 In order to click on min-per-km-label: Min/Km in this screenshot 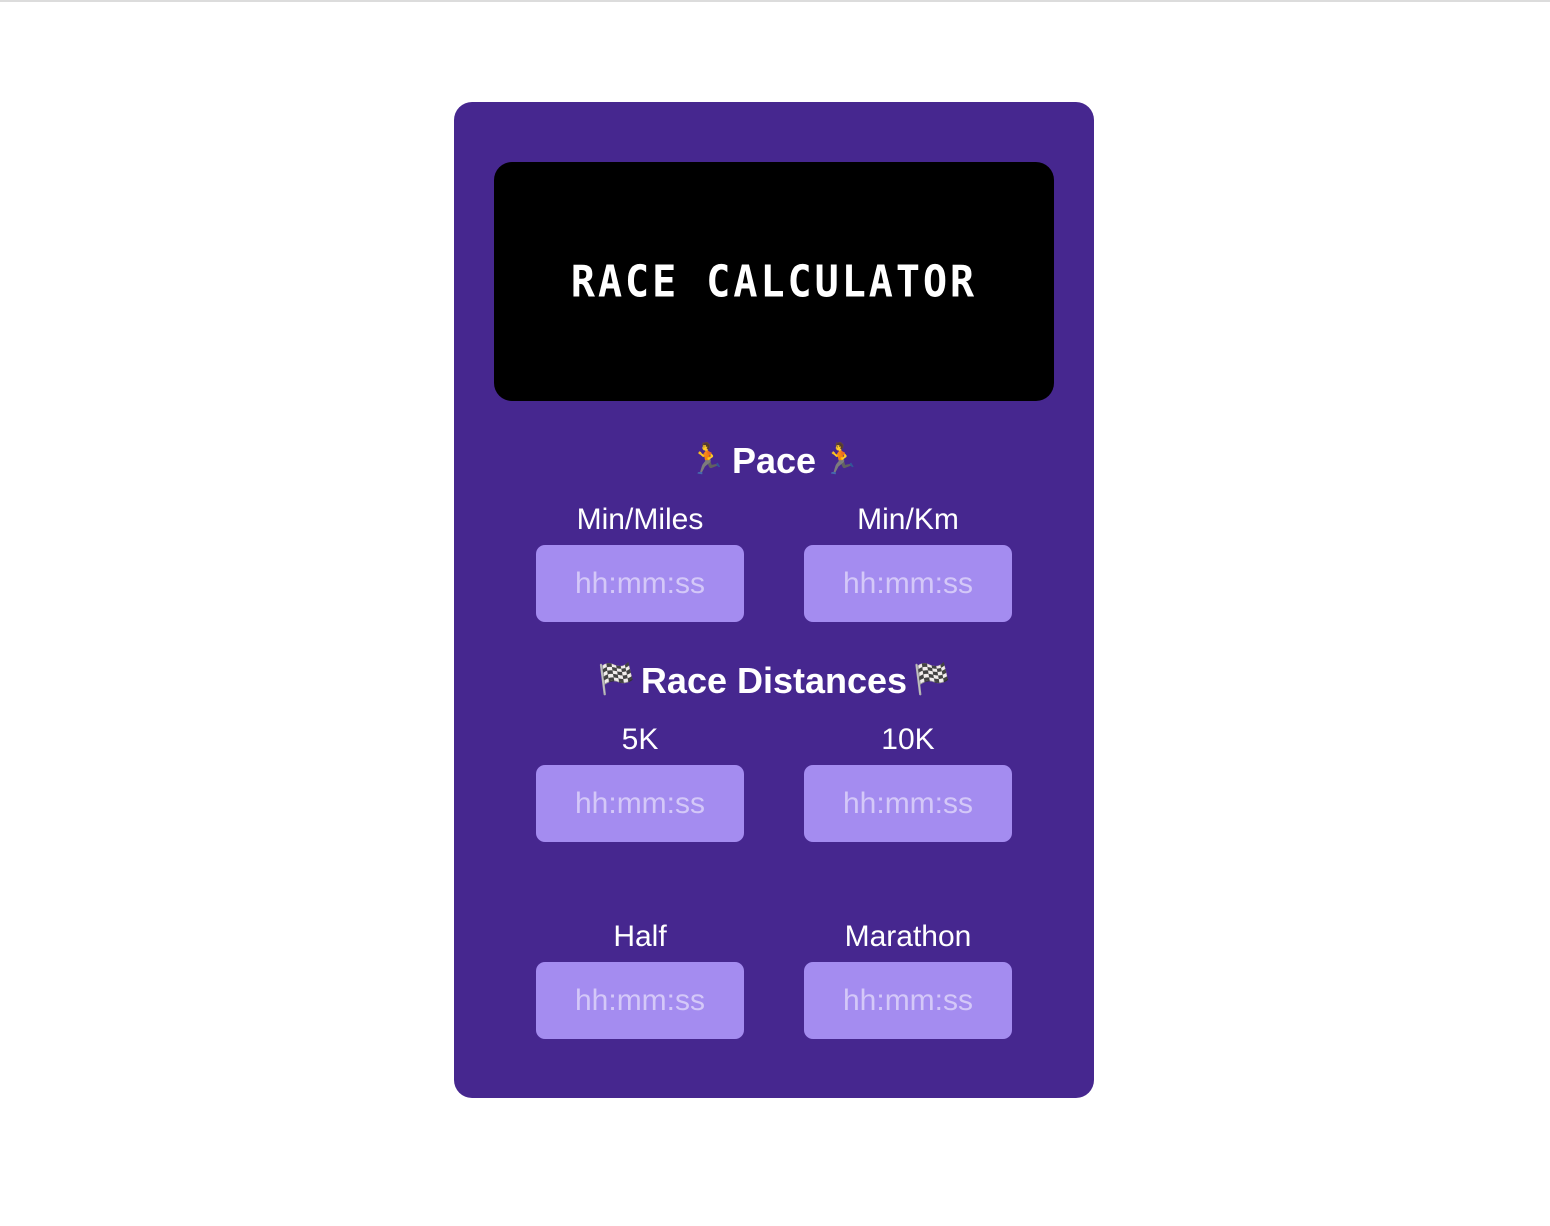, I will do `click(908, 519)`.